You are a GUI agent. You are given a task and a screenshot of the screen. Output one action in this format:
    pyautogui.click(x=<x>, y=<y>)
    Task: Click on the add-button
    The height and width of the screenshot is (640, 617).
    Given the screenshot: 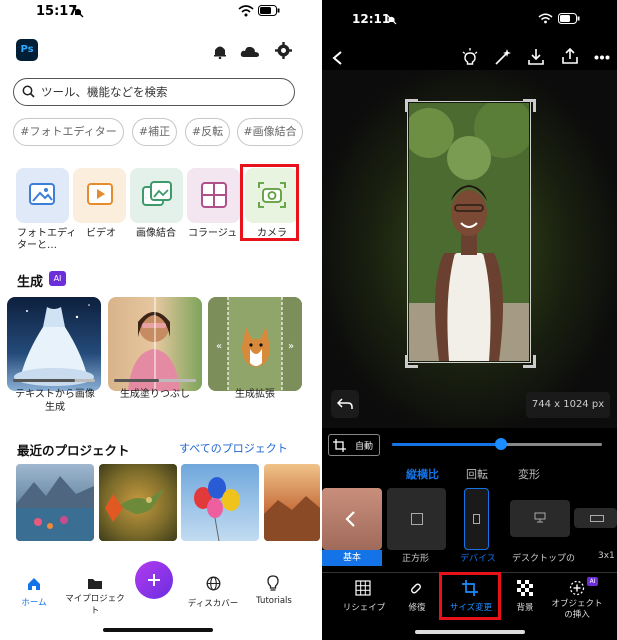 What is the action you would take?
    pyautogui.click(x=154, y=580)
    